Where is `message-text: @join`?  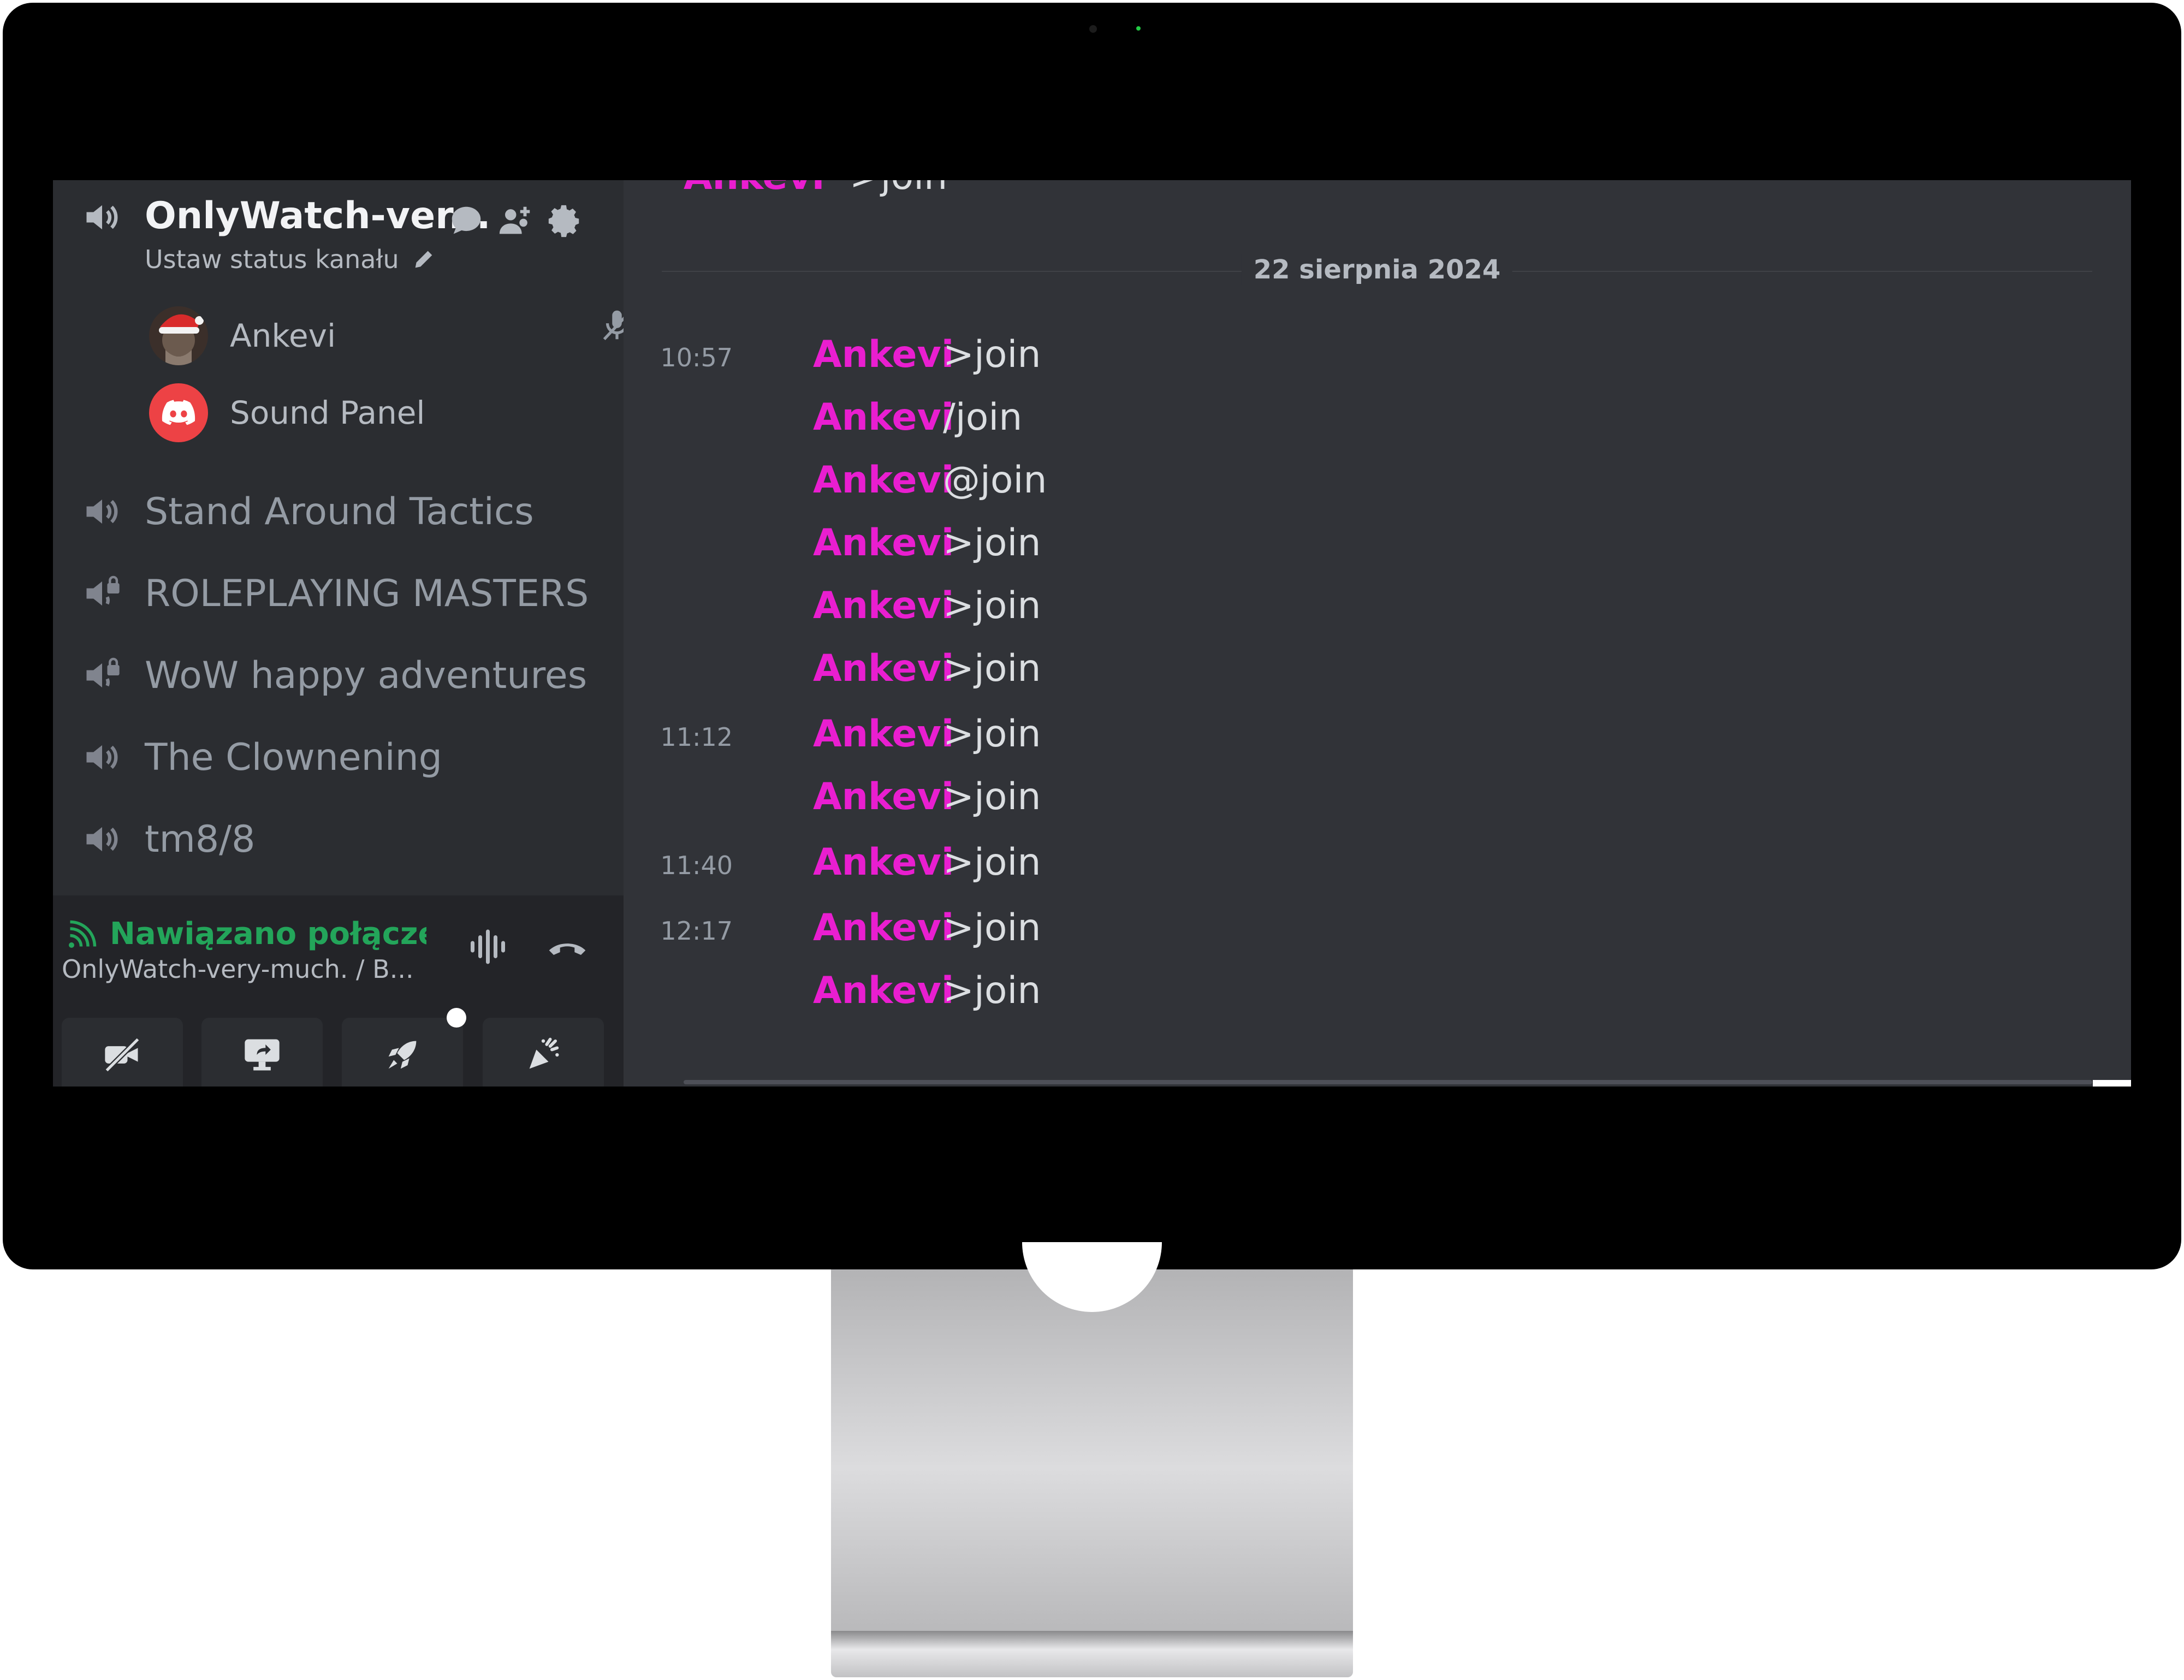
message-text: @join is located at coordinates (995, 480).